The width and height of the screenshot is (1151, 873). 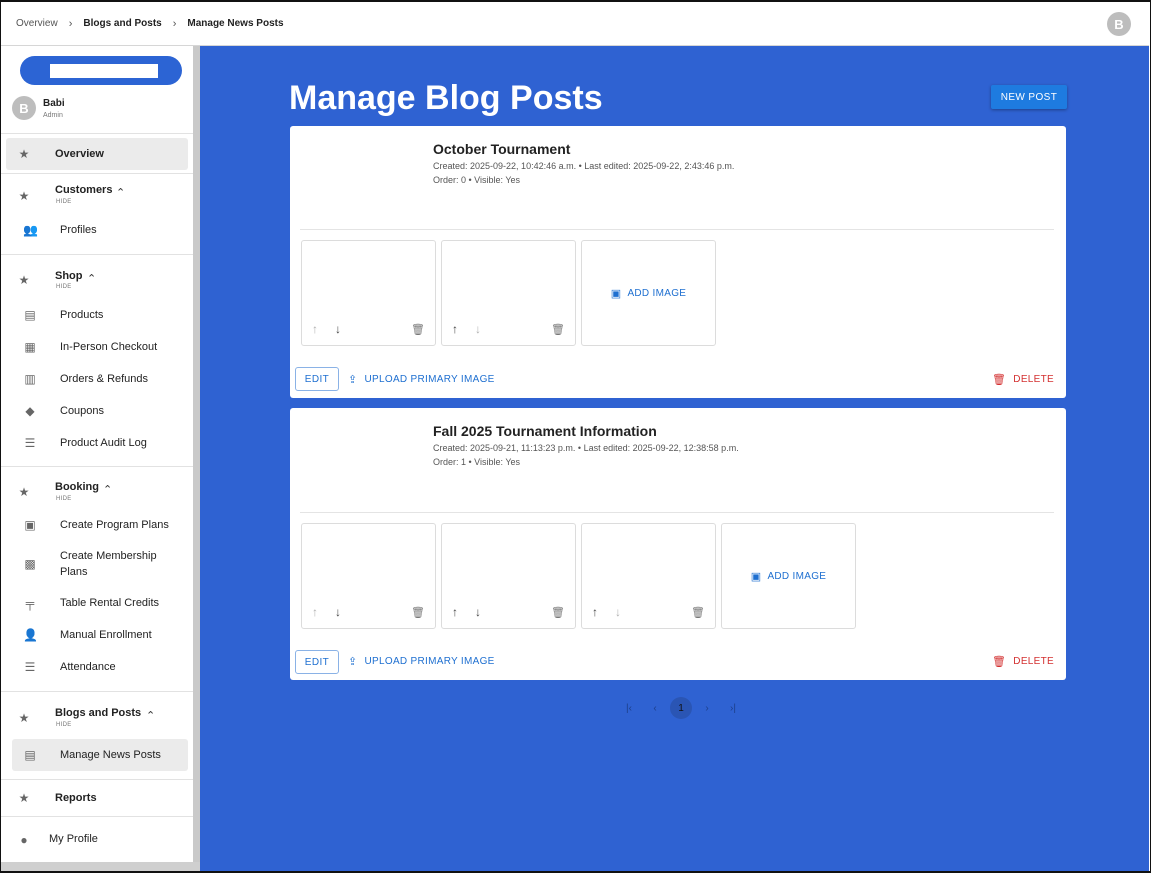 I want to click on sidebar-search, so click(x=101, y=70).